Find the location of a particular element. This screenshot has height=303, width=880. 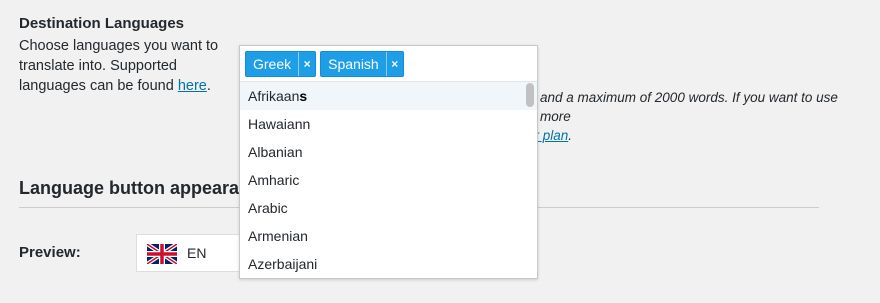

scrollbar is located at coordinates (530, 181).